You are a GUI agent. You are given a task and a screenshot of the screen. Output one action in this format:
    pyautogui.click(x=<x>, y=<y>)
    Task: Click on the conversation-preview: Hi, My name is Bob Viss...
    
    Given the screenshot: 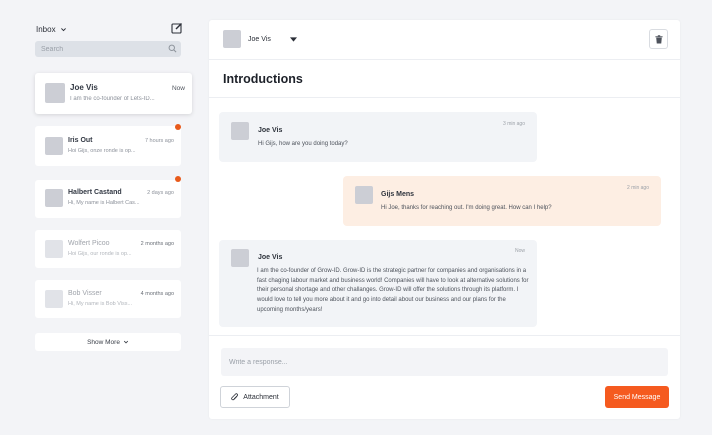 What is the action you would take?
    pyautogui.click(x=100, y=304)
    